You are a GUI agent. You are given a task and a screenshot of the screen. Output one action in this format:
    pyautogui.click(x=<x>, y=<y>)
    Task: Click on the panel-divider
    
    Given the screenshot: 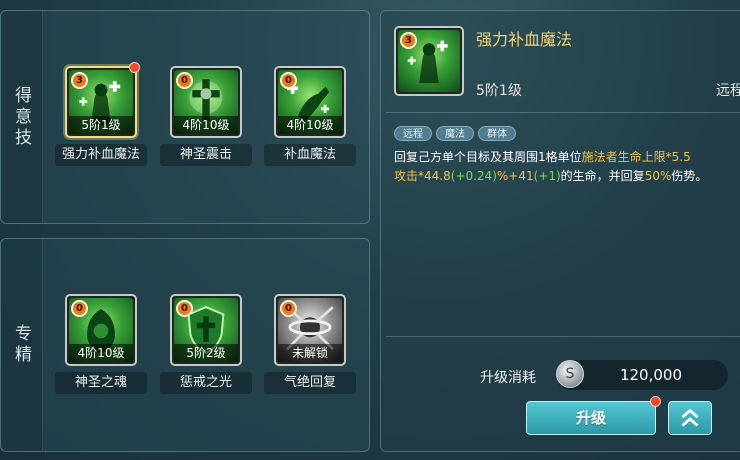 What is the action you would take?
    pyautogui.click(x=563, y=336)
    